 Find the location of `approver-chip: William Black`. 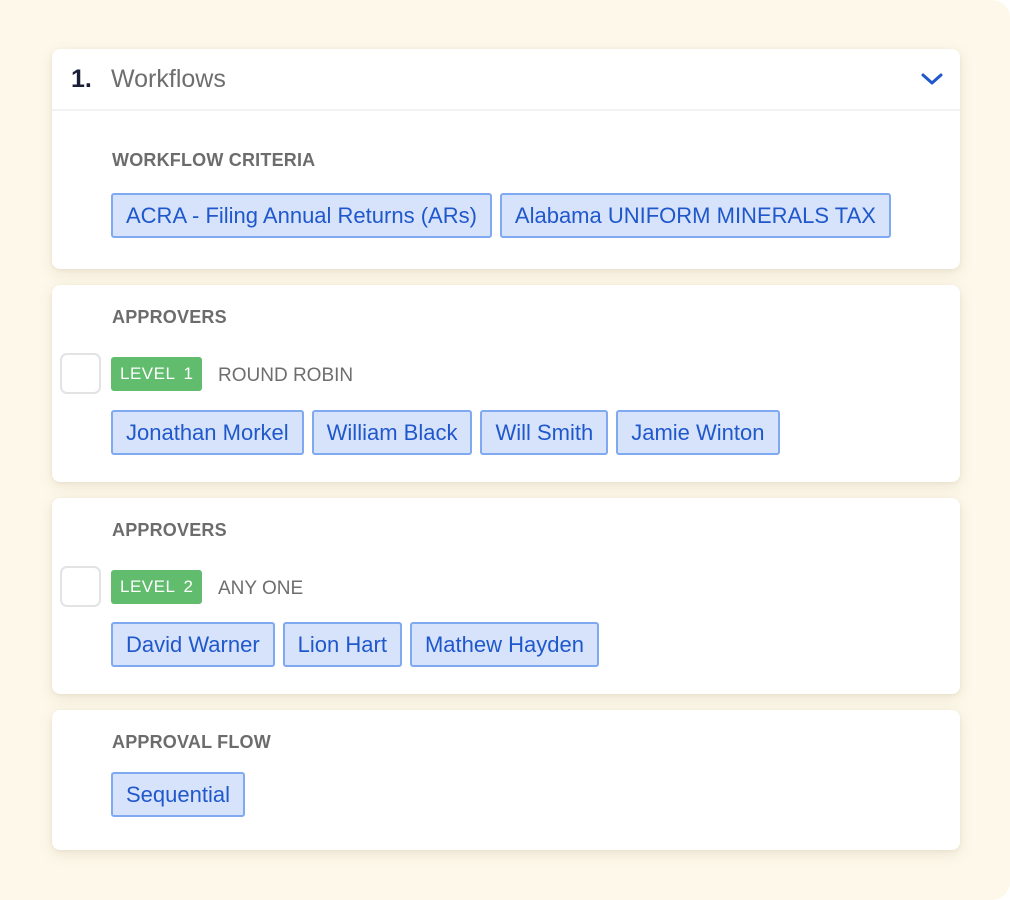

approver-chip: William Black is located at coordinates (392, 432).